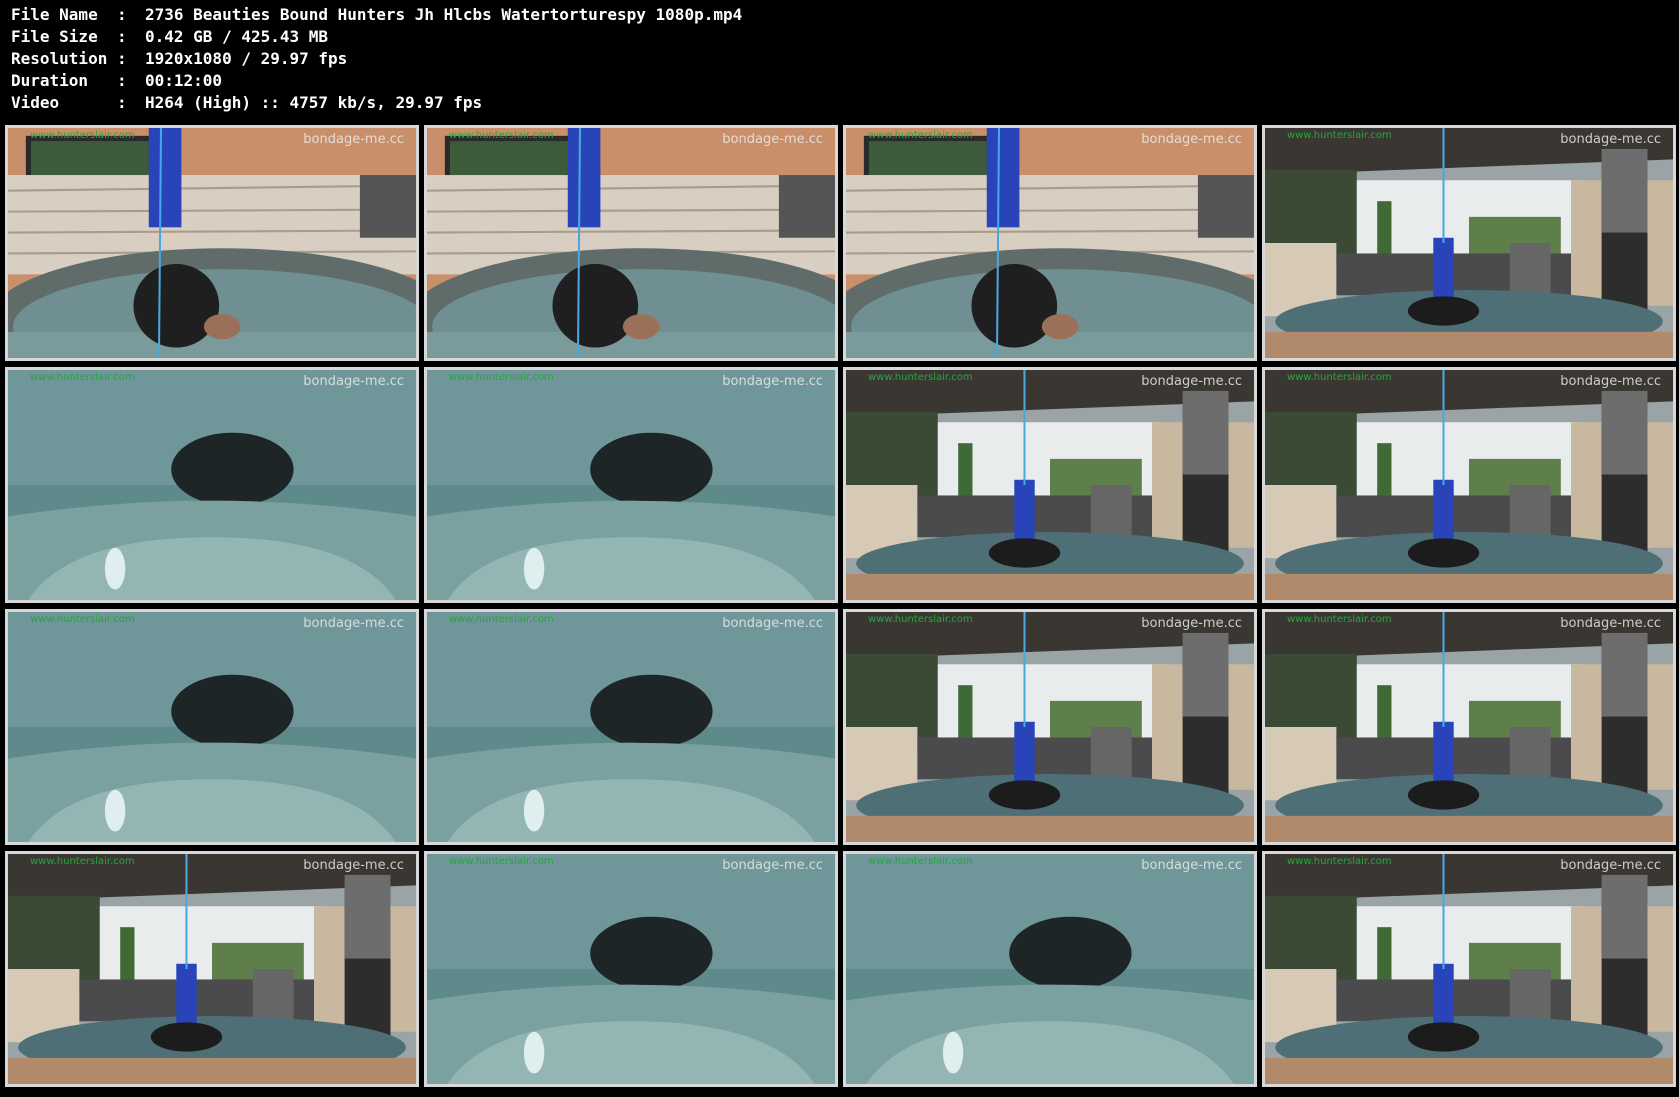  What do you see at coordinates (831, 37) in the screenshot?
I see `info-row-file-size: File Size : 0.42 GB / 425.43 MB` at bounding box center [831, 37].